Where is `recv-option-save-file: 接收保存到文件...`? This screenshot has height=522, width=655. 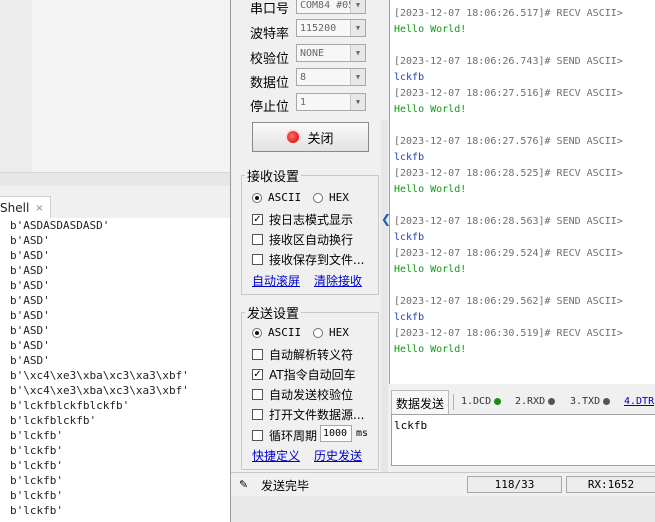 recv-option-save-file: 接收保存到文件... is located at coordinates (308, 259).